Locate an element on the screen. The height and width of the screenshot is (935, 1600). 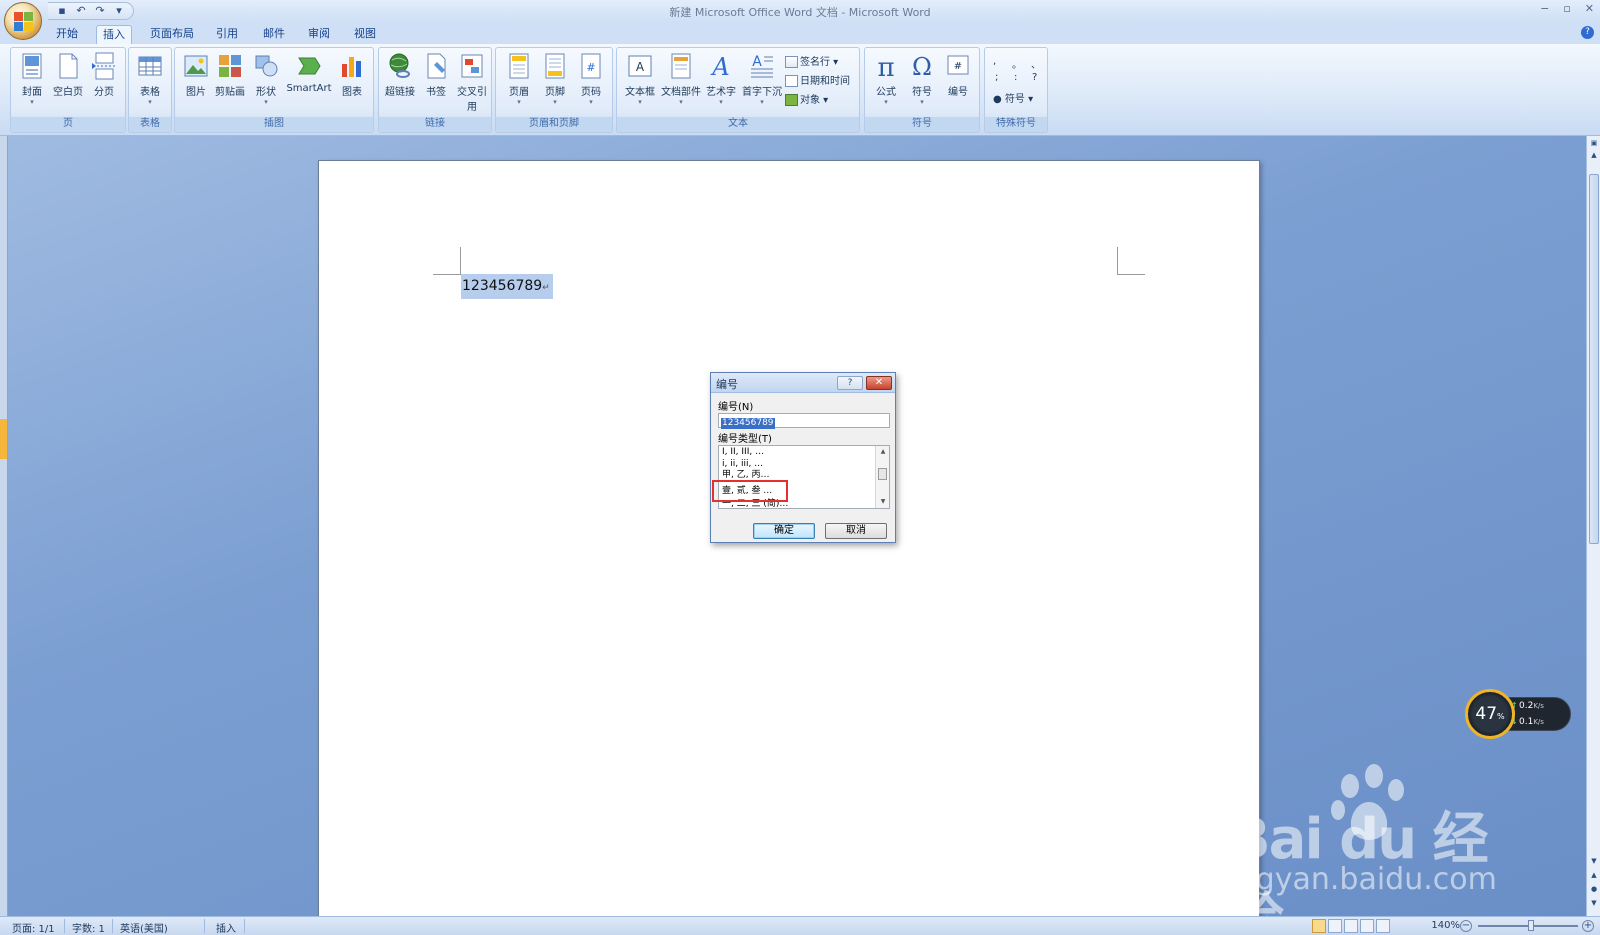
special-char-semicolon: ; is located at coordinates (996, 77).